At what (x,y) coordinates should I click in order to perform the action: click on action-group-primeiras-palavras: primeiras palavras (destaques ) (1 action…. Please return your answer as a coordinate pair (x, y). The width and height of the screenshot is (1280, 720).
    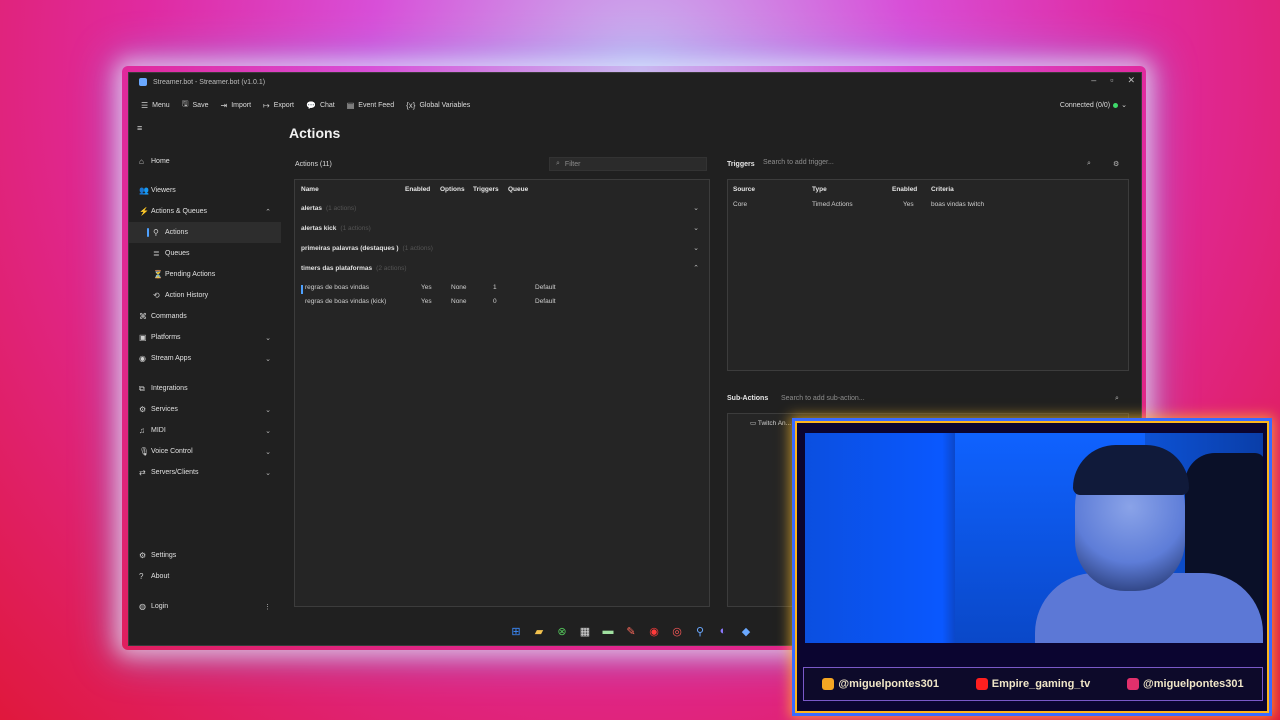
    Looking at the image, I should click on (502, 248).